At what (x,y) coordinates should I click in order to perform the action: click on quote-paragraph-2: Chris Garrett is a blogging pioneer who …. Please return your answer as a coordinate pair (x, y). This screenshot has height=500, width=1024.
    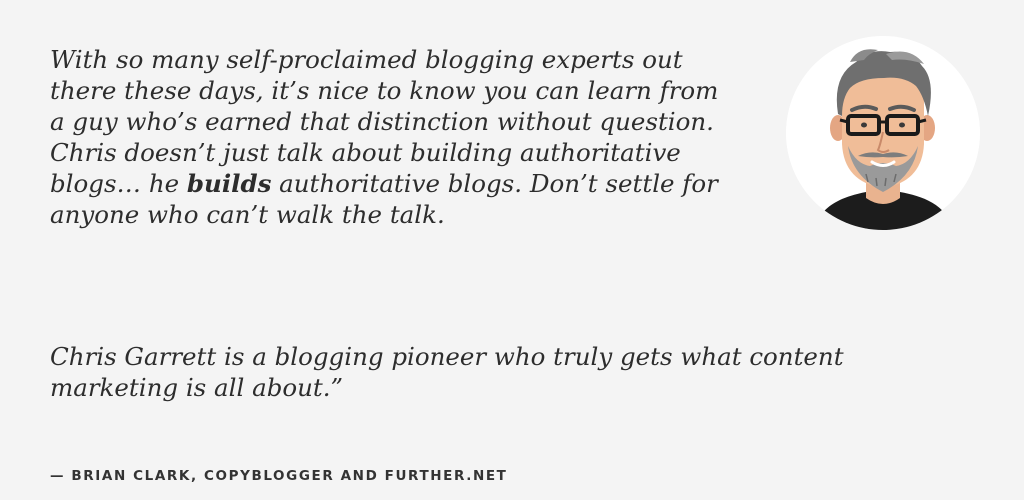
    Looking at the image, I should click on (490, 372).